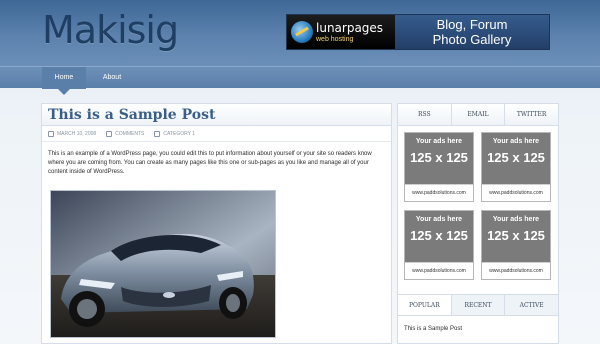 This screenshot has width=600, height=344. Describe the element at coordinates (109, 133) in the screenshot. I see `comment-icon` at that location.